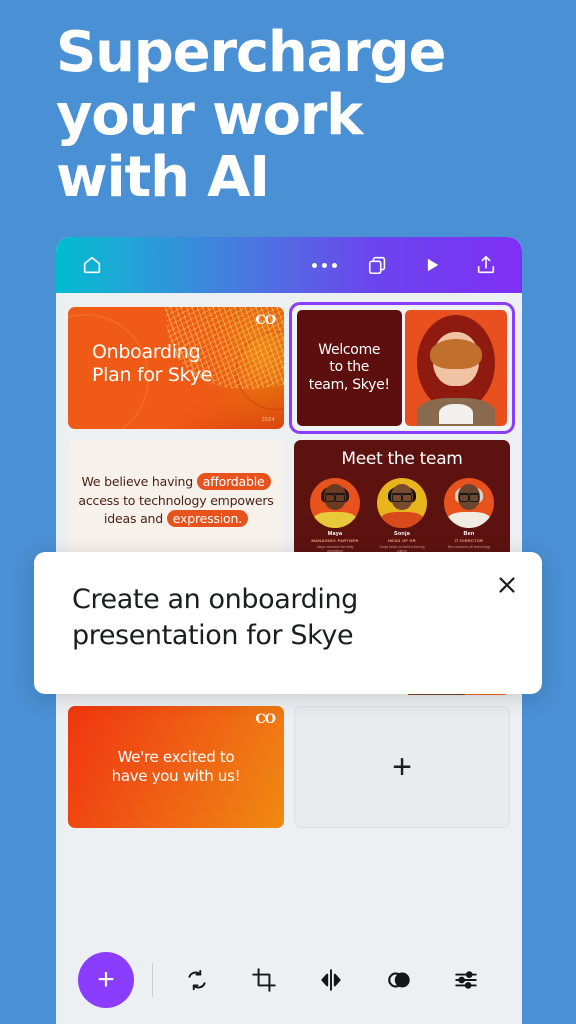 This screenshot has height=1024, width=576. I want to click on blend-opacity-icon, so click(399, 980).